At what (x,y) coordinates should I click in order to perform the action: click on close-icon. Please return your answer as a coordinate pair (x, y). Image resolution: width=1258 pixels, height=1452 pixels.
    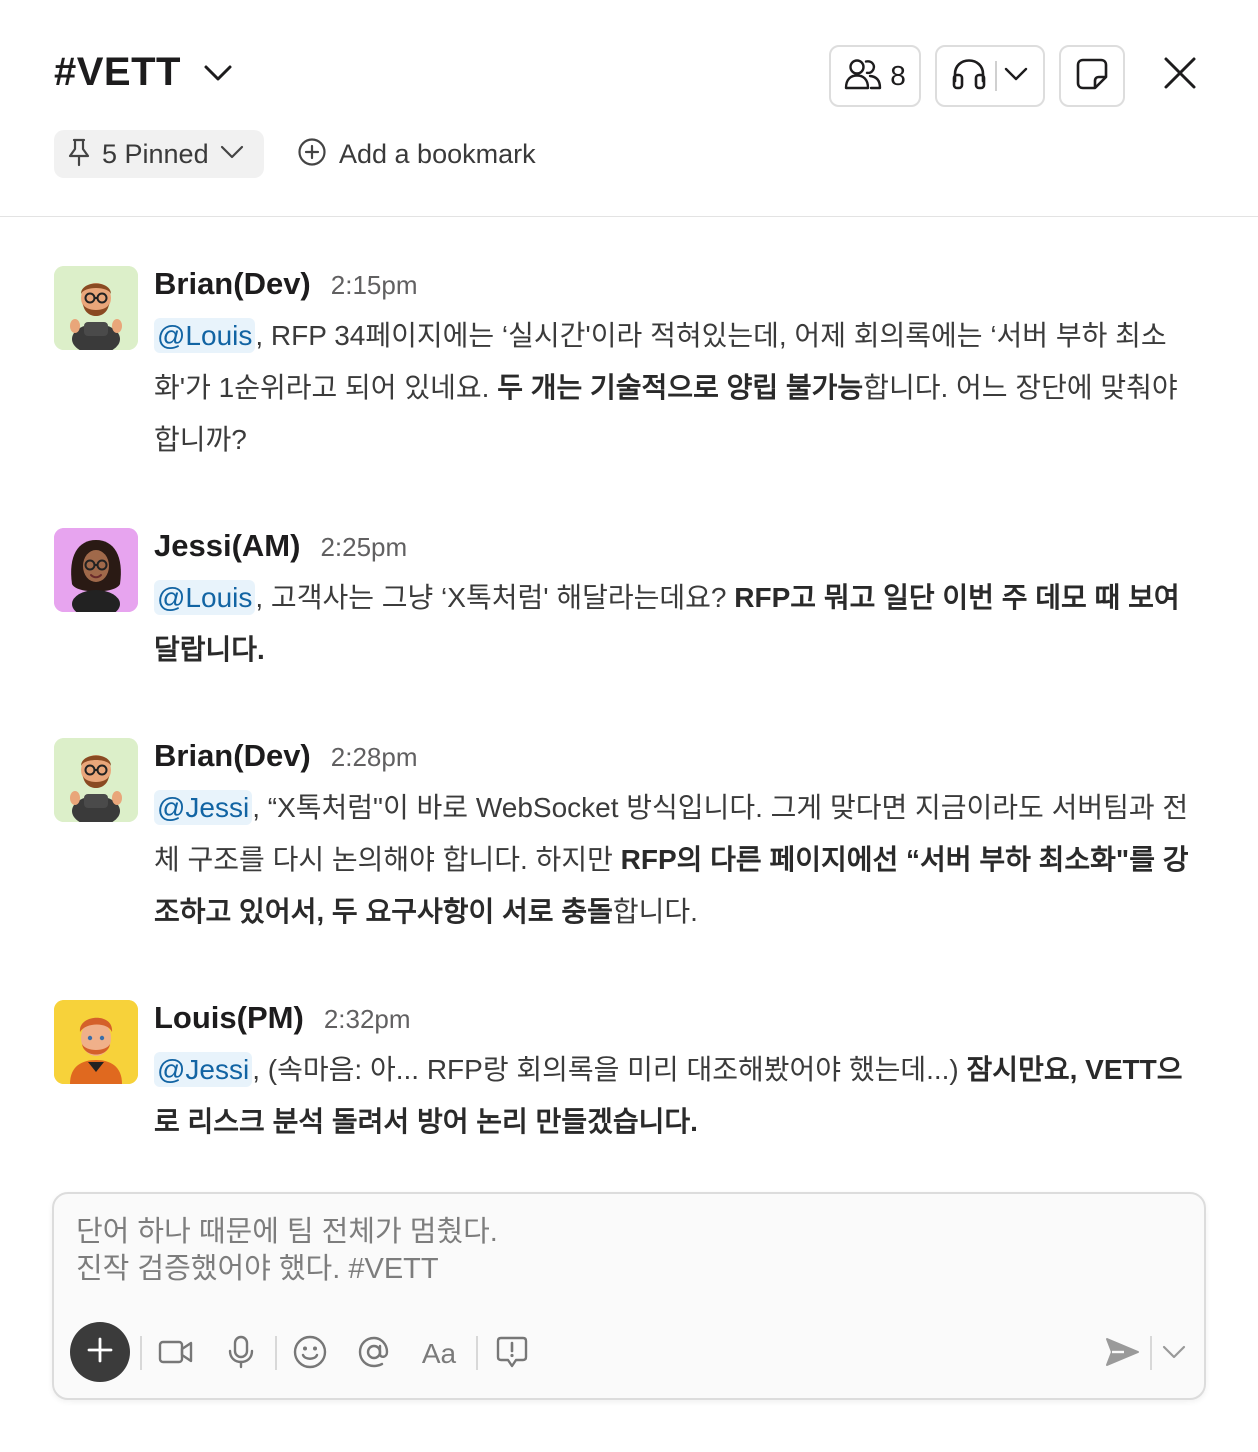
    Looking at the image, I should click on (1180, 75).